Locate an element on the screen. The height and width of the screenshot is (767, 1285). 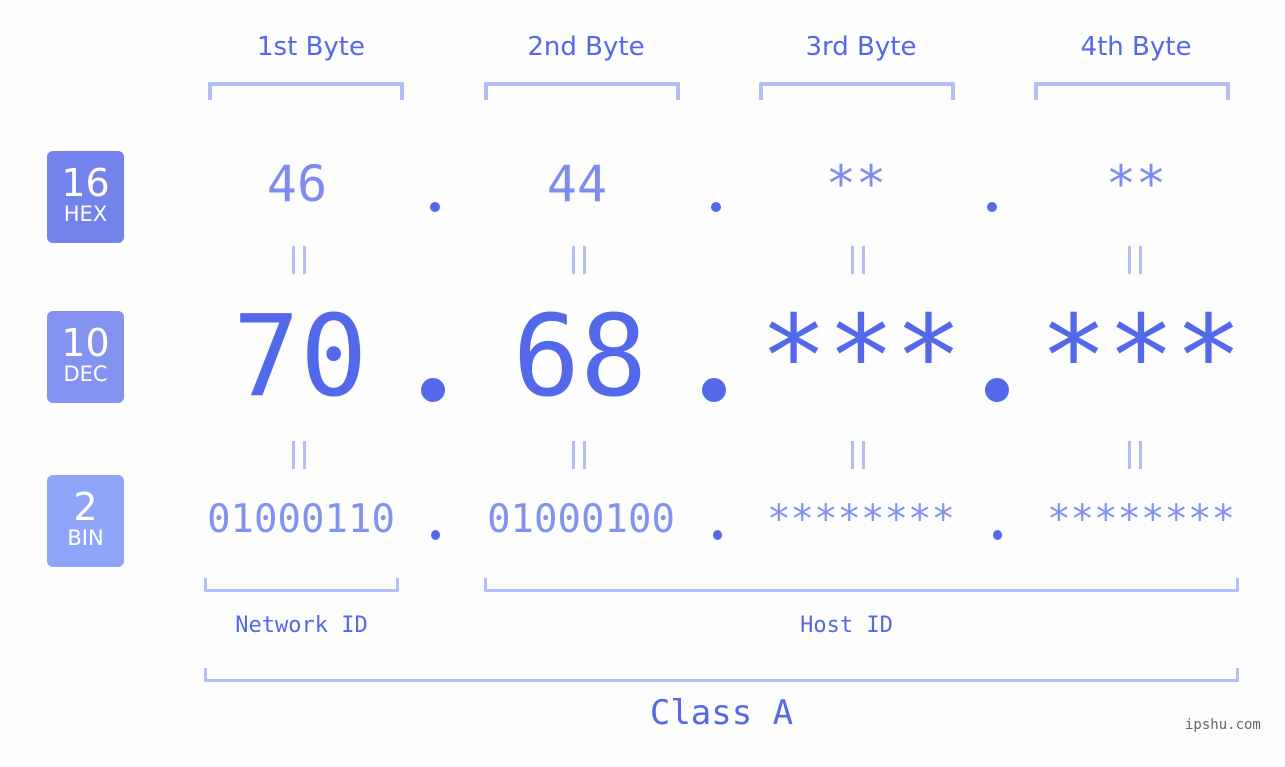
dec-base-number: 10 is located at coordinates (85, 343).